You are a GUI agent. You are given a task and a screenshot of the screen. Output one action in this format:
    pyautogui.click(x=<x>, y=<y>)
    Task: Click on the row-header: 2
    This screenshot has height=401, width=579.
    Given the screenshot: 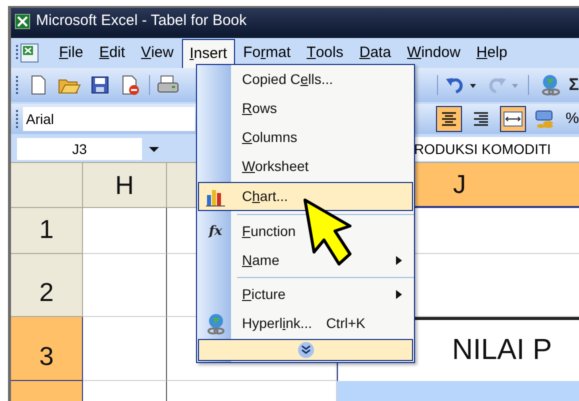 What is the action you would take?
    pyautogui.click(x=47, y=285)
    